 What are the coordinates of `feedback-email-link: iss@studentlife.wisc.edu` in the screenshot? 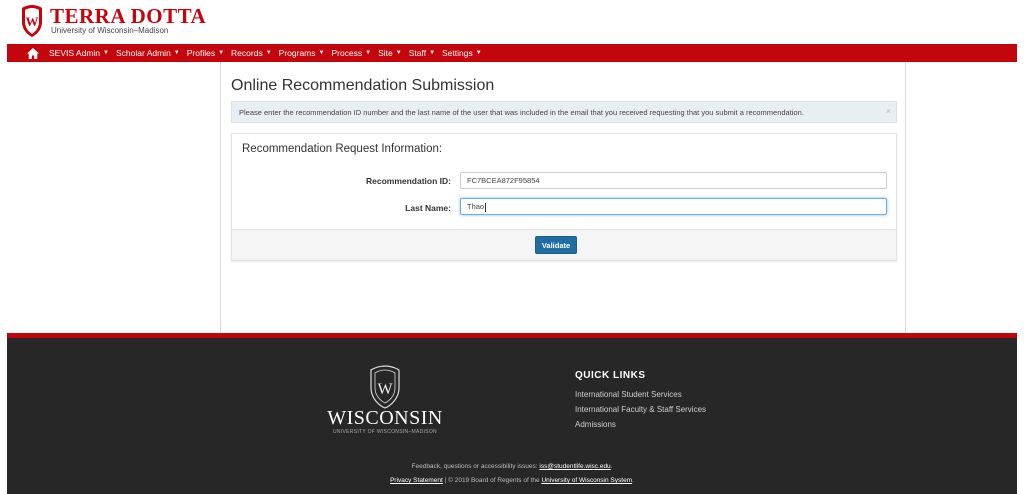 It's located at (574, 466).